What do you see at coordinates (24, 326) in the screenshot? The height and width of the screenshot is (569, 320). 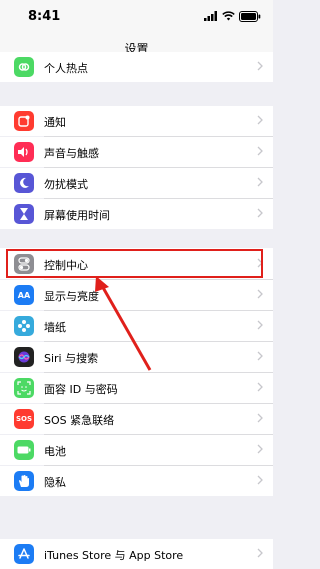 I see `wallpaper-icon` at bounding box center [24, 326].